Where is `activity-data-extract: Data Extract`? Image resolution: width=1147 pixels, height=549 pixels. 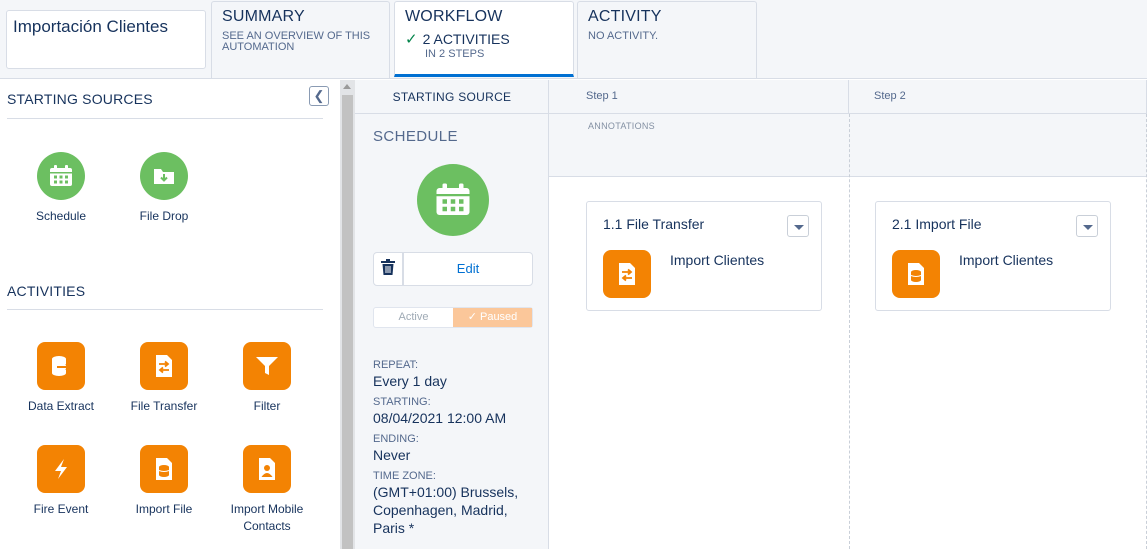
activity-data-extract: Data Extract is located at coordinates (61, 378).